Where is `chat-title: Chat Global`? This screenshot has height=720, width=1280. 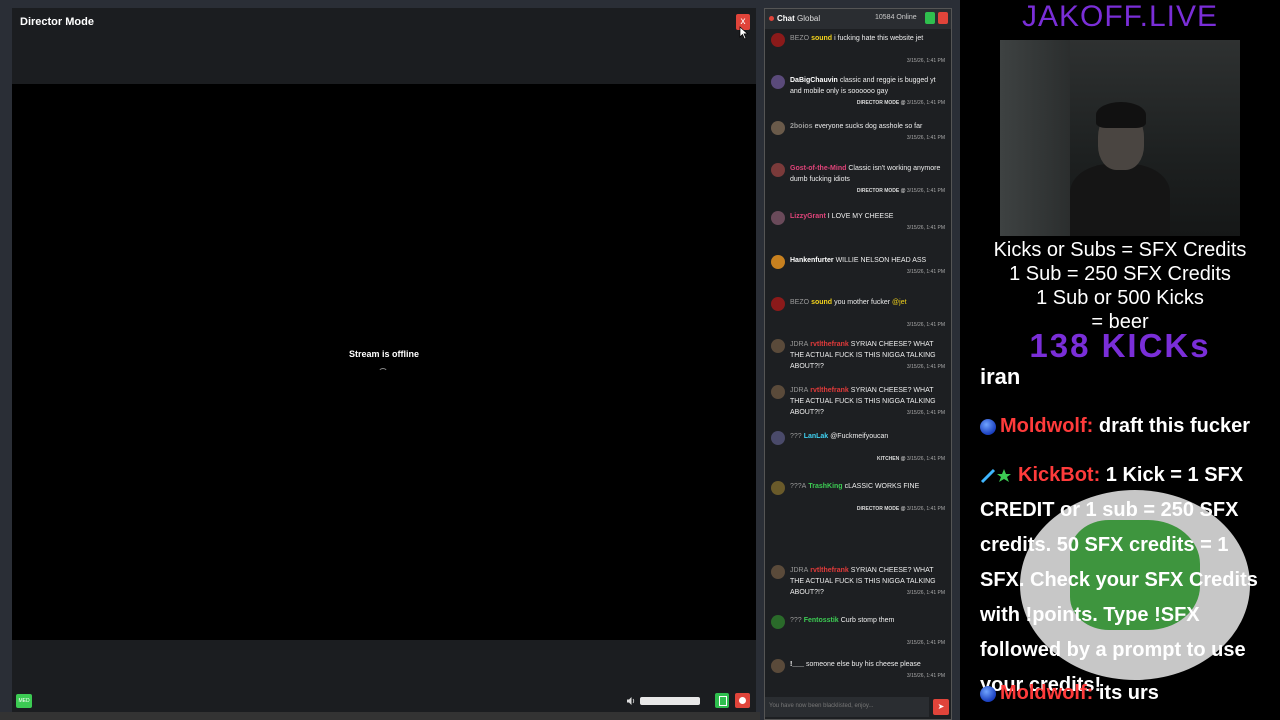 chat-title: Chat Global is located at coordinates (798, 18).